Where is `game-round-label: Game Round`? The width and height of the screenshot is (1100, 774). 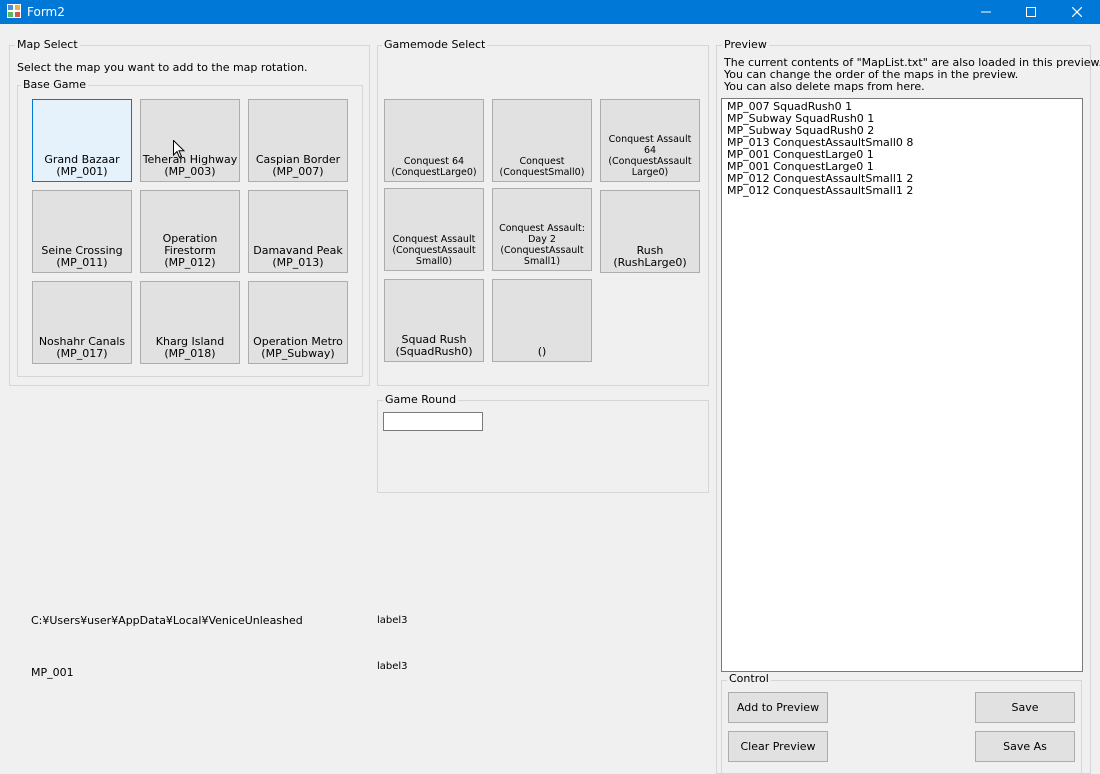 game-round-label: Game Round is located at coordinates (421, 399).